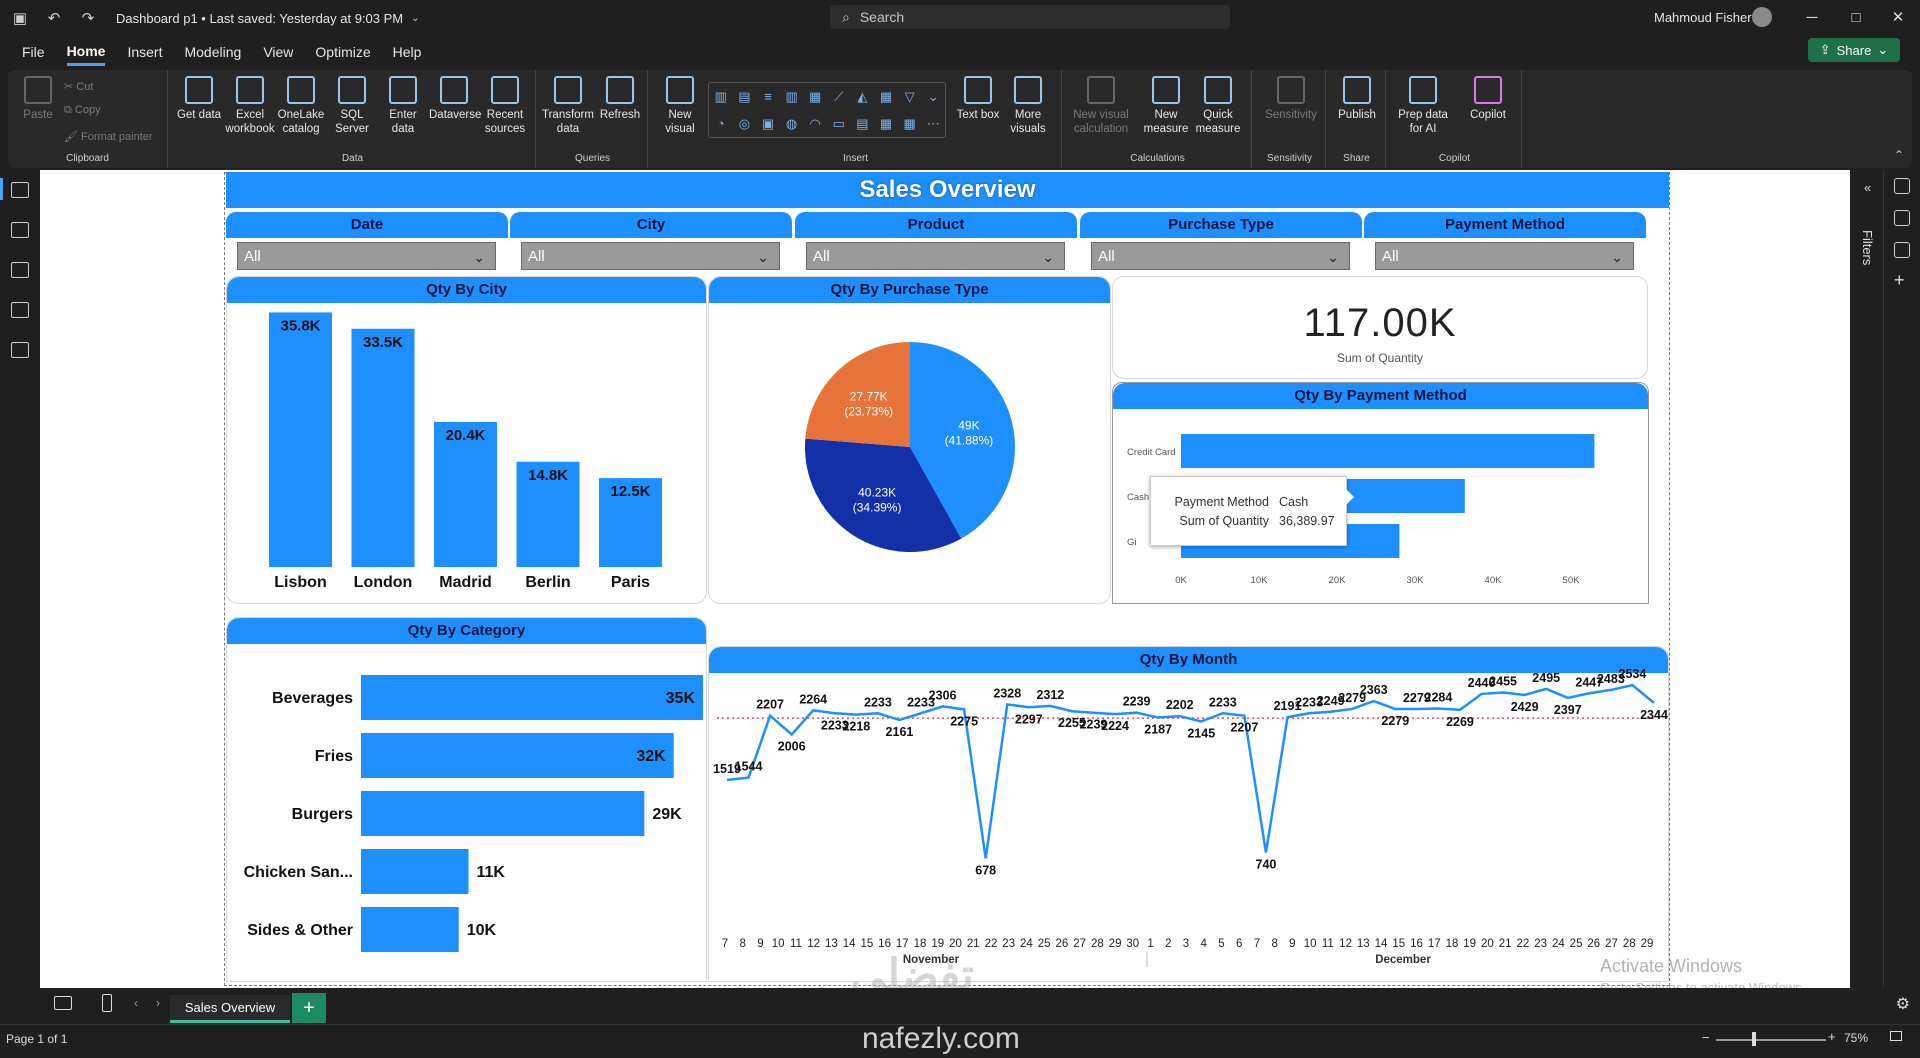  I want to click on avatar, so click(1762, 17).